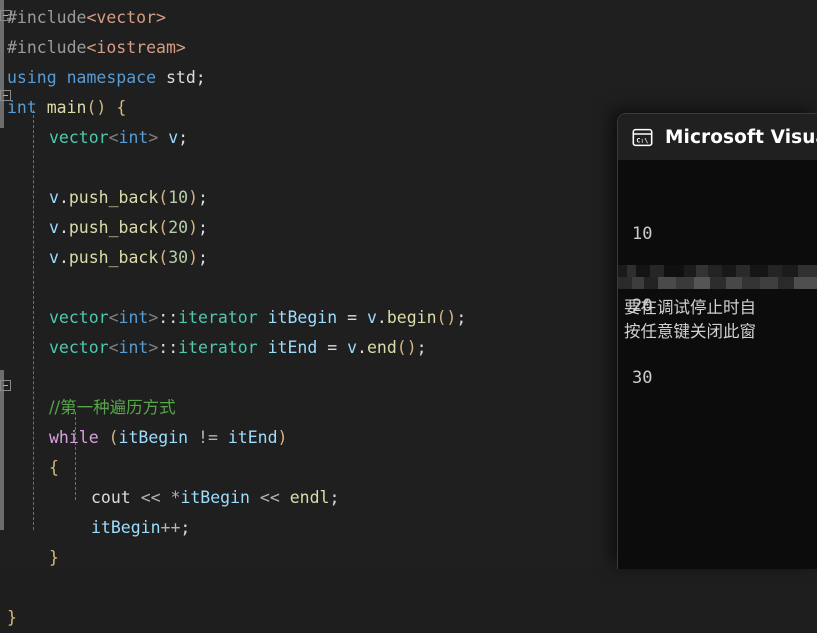  I want to click on code-token: cout, so click(111, 497).